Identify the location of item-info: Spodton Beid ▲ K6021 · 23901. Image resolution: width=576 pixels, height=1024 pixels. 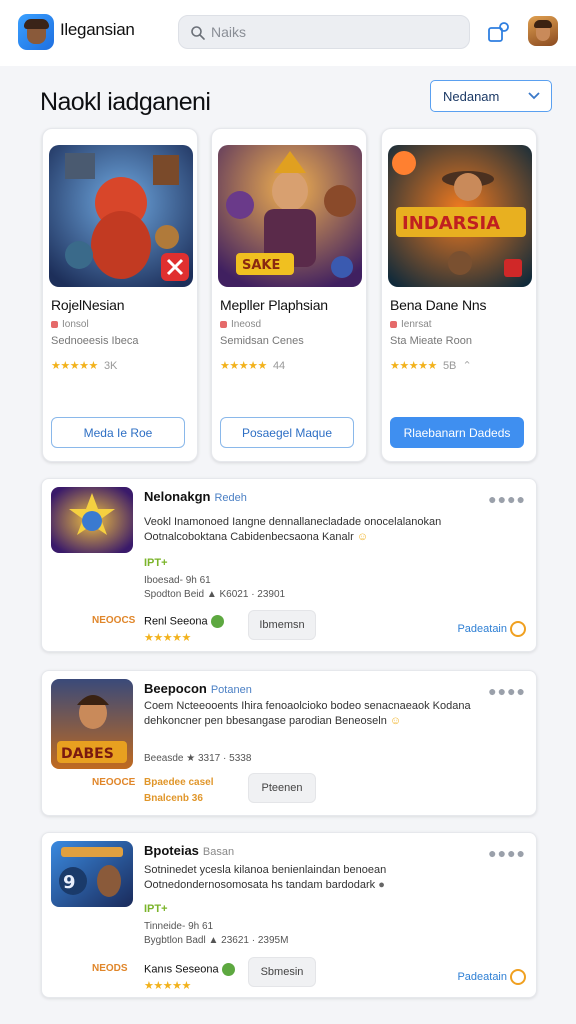
(215, 594).